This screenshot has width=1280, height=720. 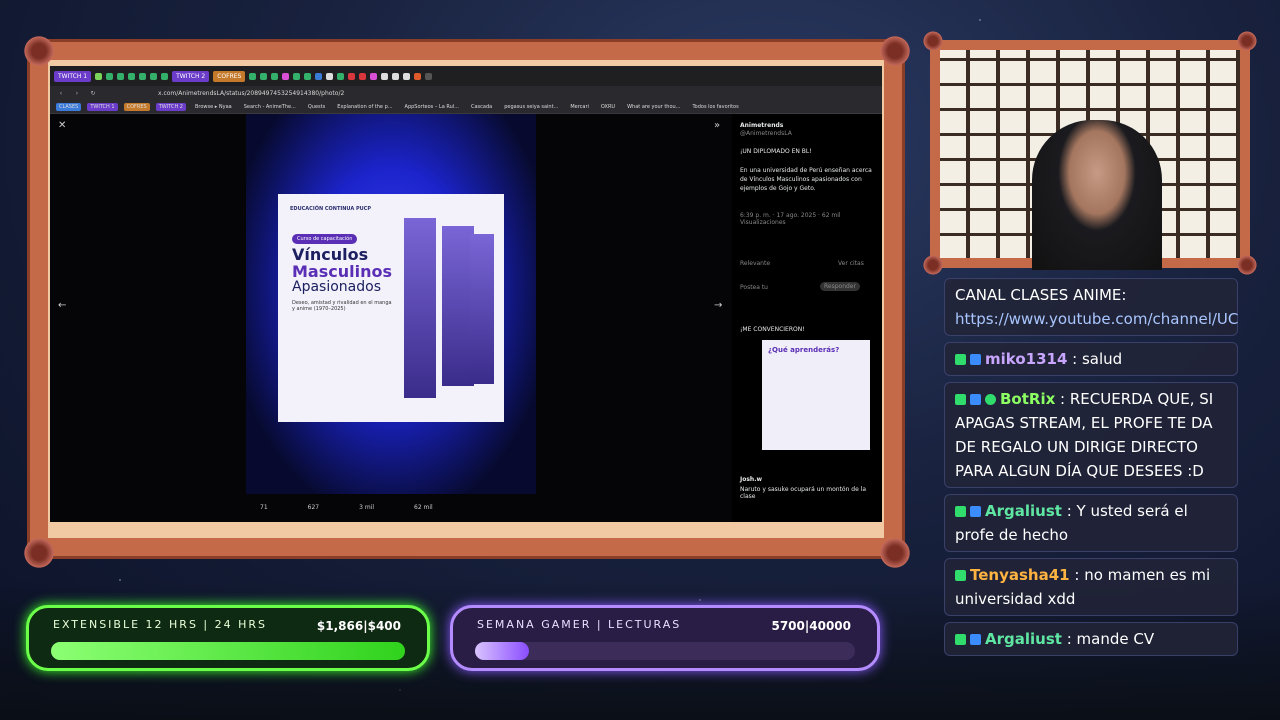 What do you see at coordinates (851, 263) in the screenshot?
I see `quotes-link: Ver citas` at bounding box center [851, 263].